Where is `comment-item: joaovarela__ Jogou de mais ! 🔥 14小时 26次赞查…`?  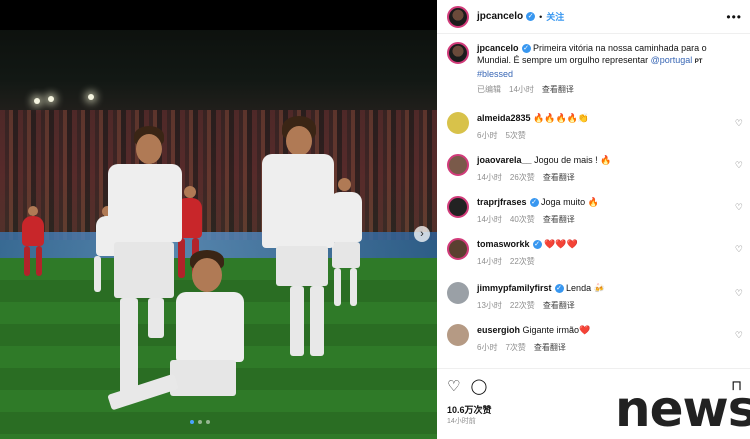 comment-item: joaovarela__ Jogou de mais ! 🔥 14小时 26次赞查… is located at coordinates (597, 168).